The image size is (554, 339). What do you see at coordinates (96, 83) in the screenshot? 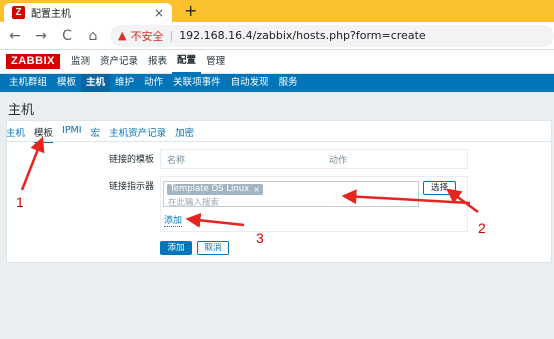
I see `submenu-item-hosts: 主机` at bounding box center [96, 83].